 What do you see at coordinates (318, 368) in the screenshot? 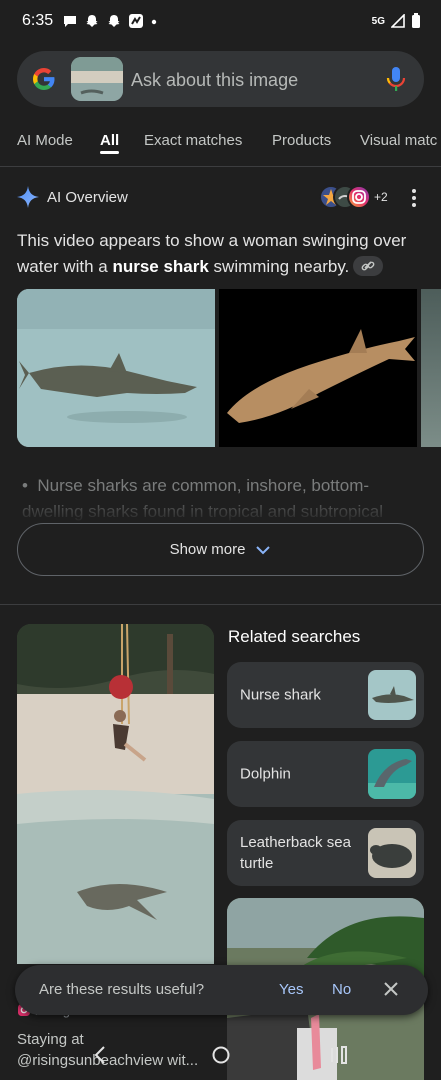
I see `shark-image-black-background` at bounding box center [318, 368].